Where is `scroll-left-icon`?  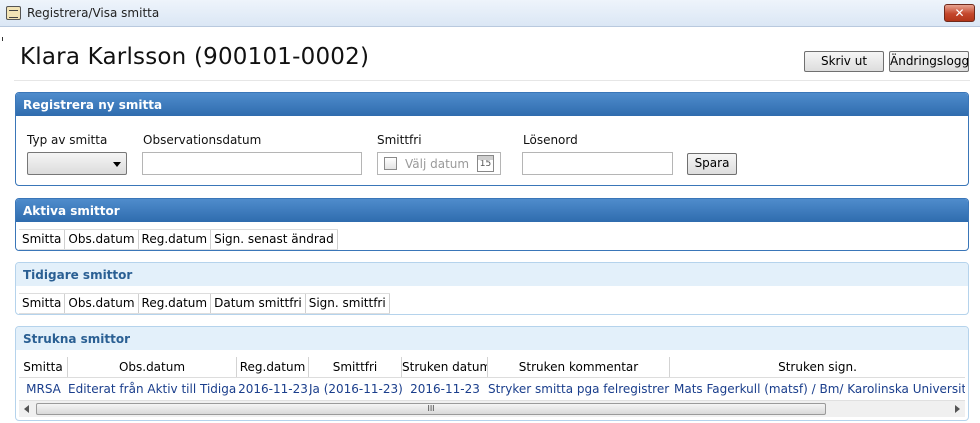
scroll-left-icon is located at coordinates (26, 409).